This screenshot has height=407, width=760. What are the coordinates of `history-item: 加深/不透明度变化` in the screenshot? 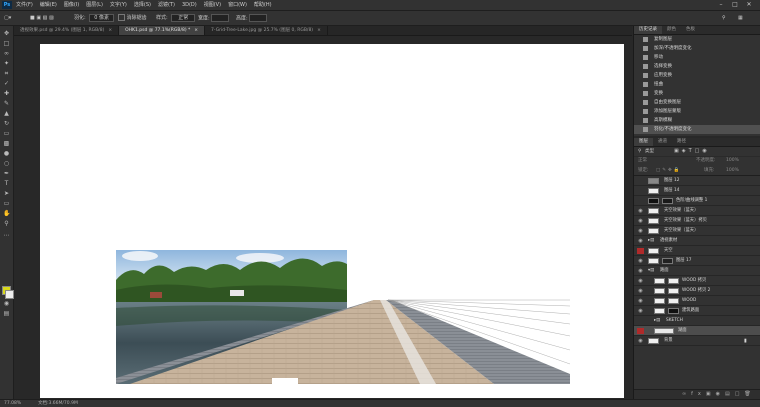 It's located at (697, 48).